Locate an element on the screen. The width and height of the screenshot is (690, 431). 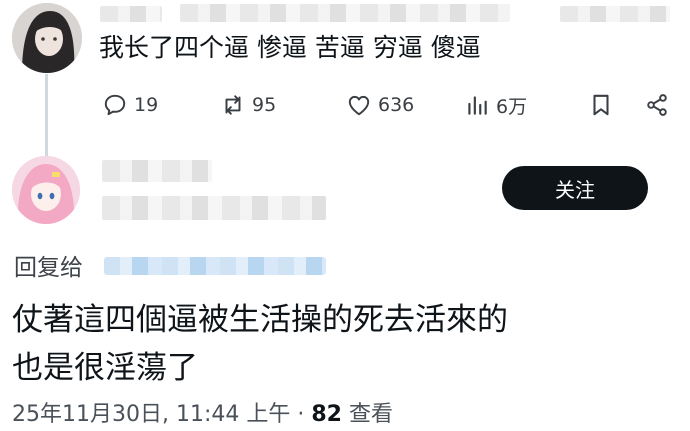
like-button: 636 is located at coordinates (380, 105).